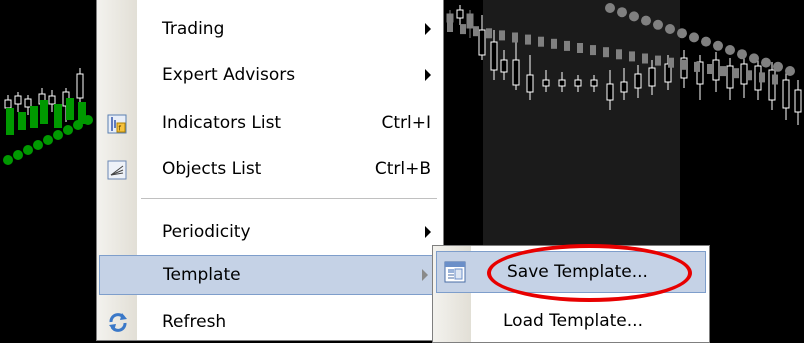 The height and width of the screenshot is (343, 804). Describe the element at coordinates (270, 275) in the screenshot. I see `menu-item-template: Template` at that location.